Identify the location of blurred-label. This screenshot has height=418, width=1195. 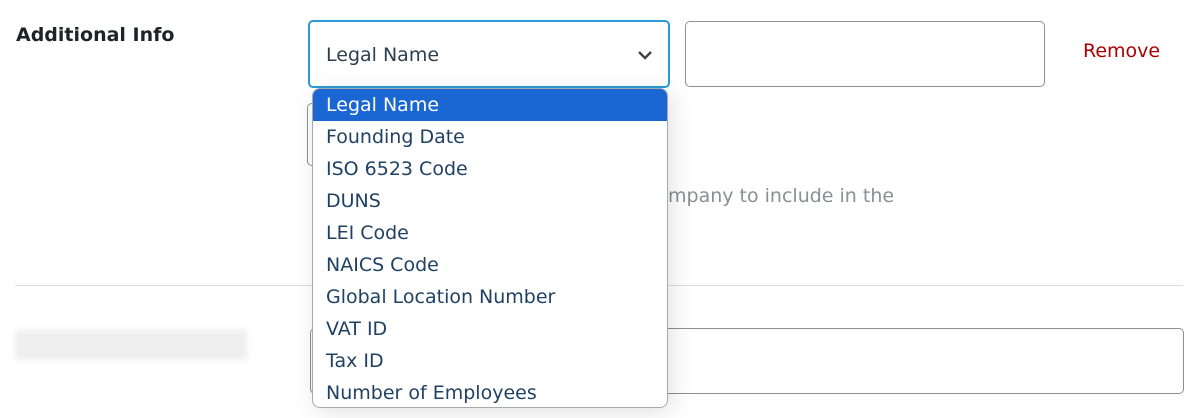
(131, 345).